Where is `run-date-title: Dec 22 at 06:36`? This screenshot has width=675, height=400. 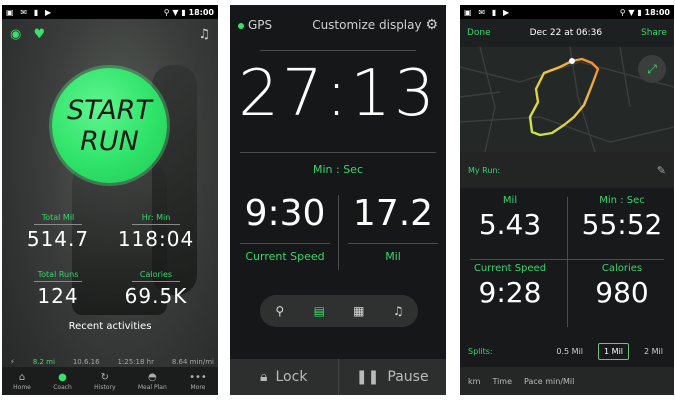
run-date-title: Dec 22 at 06:36 is located at coordinates (566, 33).